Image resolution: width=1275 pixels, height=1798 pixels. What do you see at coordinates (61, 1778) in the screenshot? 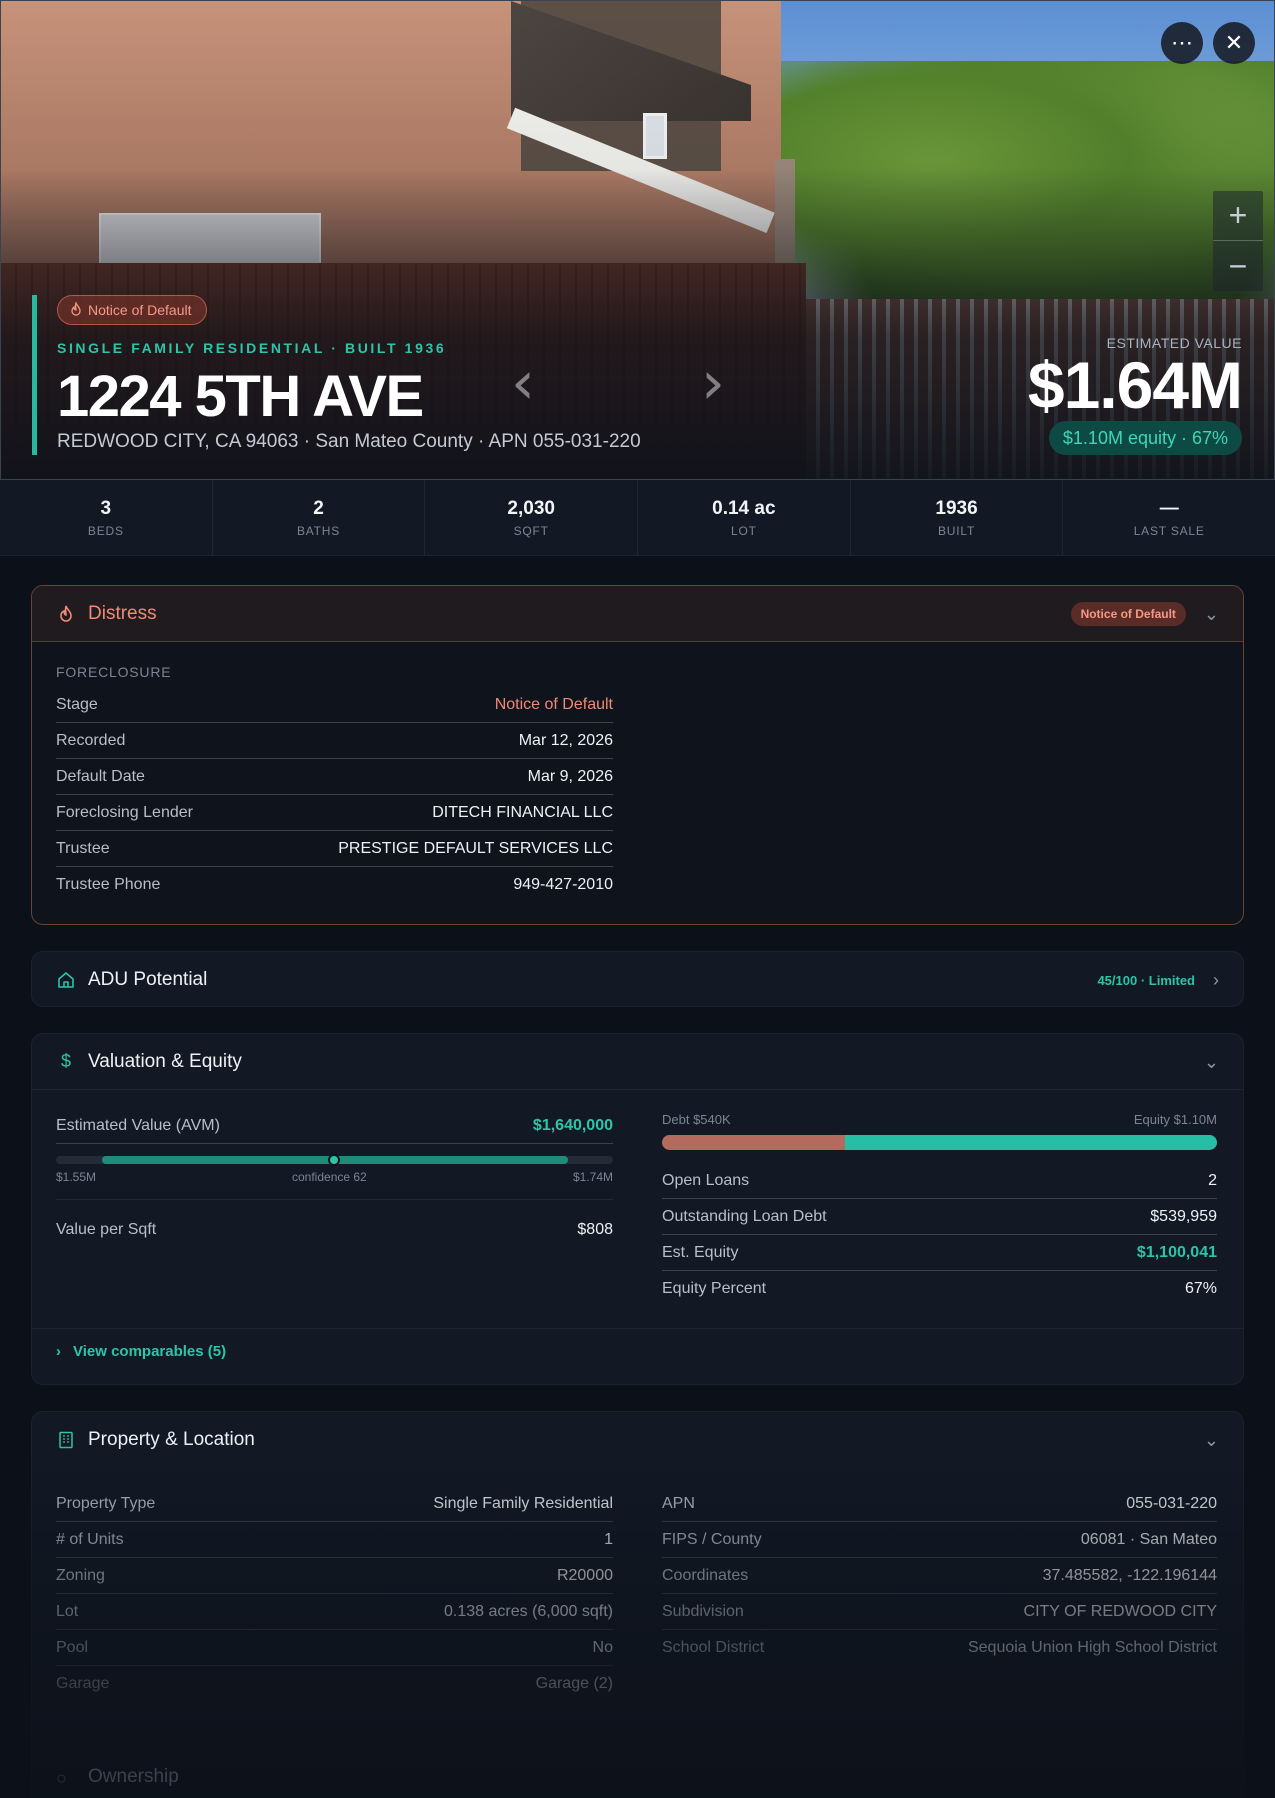
I see `user-icon: ○` at bounding box center [61, 1778].